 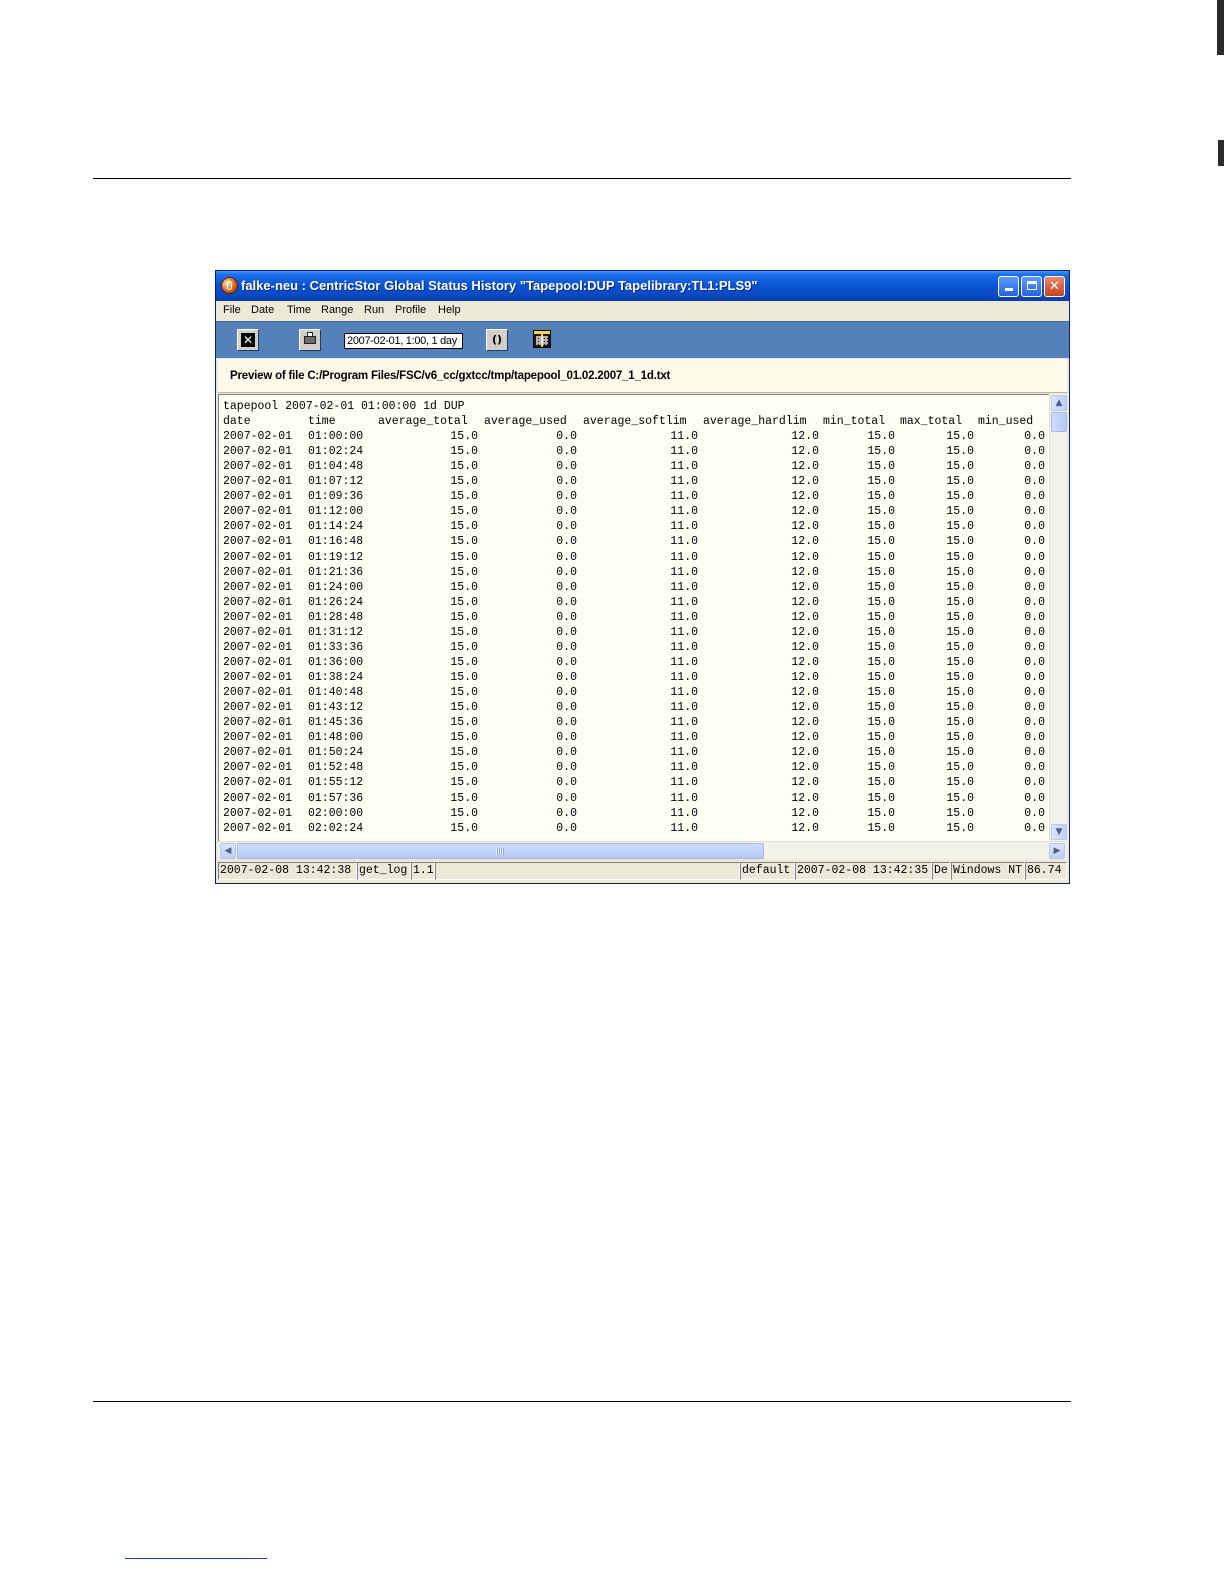 What do you see at coordinates (336, 557) in the screenshot?
I see `cell-time: 01:19:12` at bounding box center [336, 557].